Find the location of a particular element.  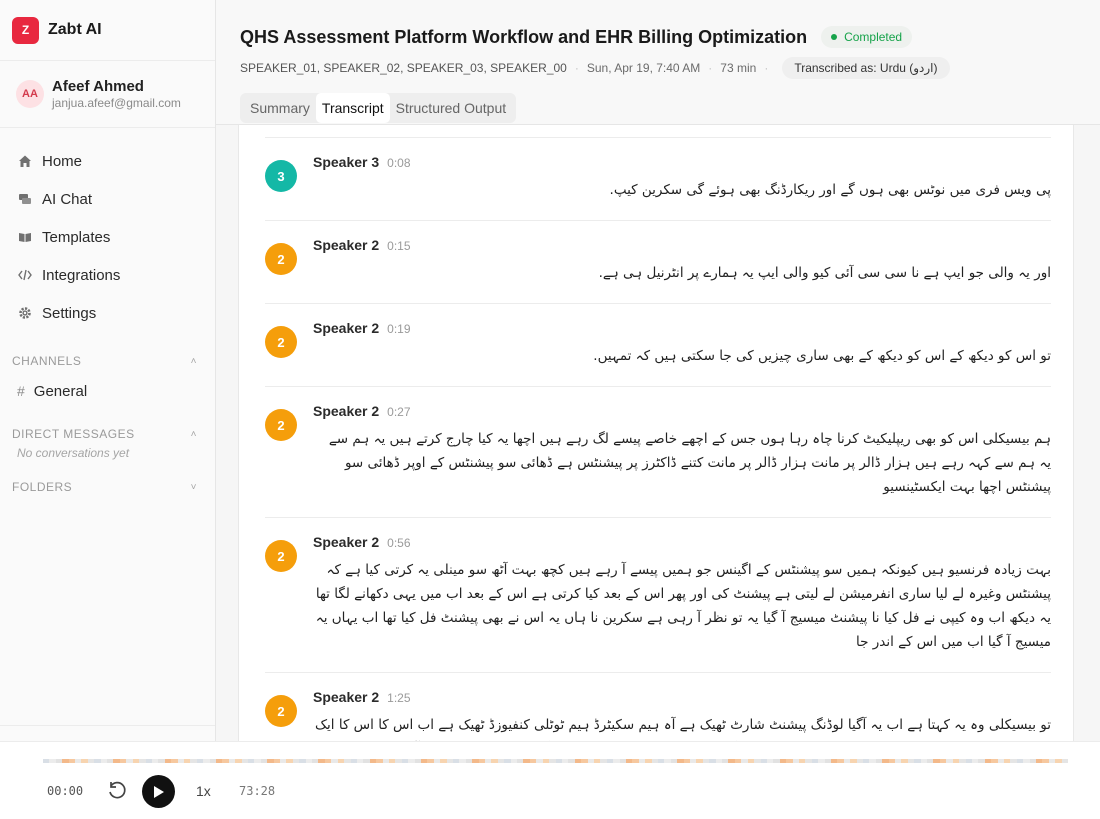

timestamp: 0:19 is located at coordinates (398, 329).